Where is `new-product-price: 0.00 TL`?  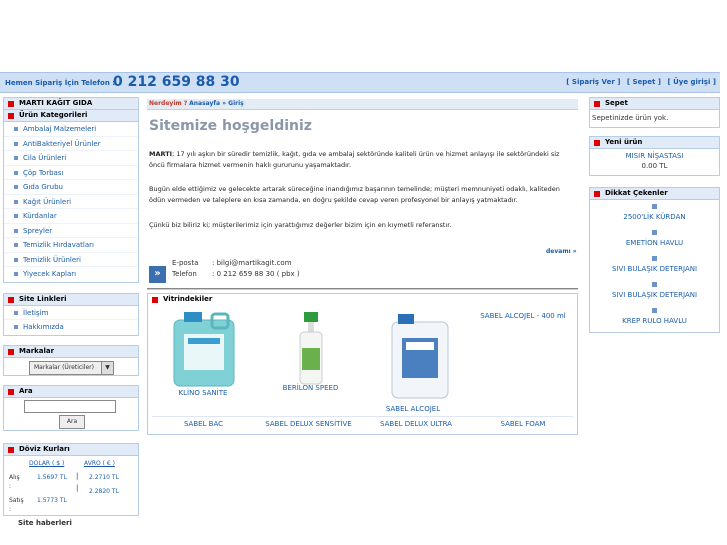 new-product-price: 0.00 TL is located at coordinates (654, 166).